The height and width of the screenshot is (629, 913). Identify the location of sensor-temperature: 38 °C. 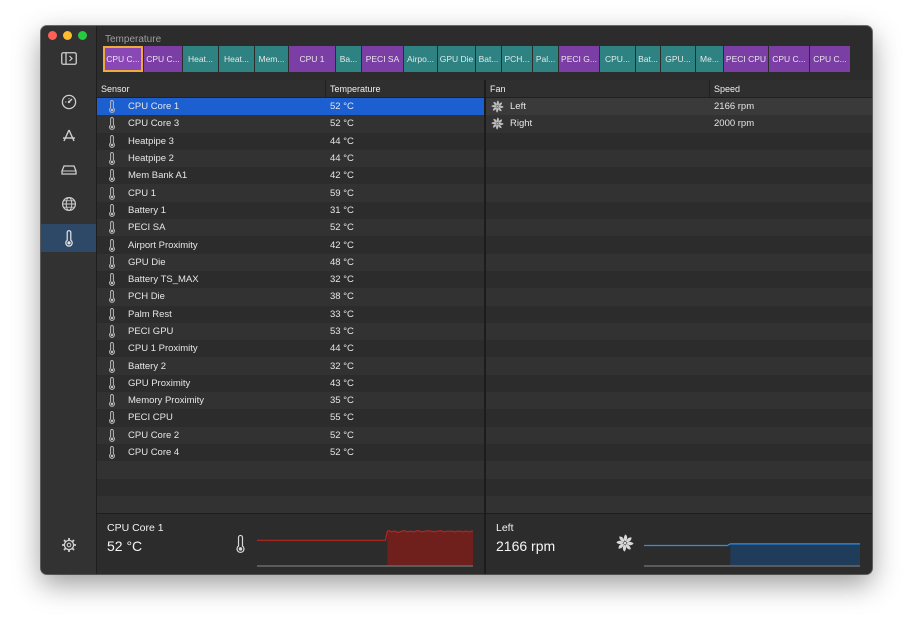
(342, 297).